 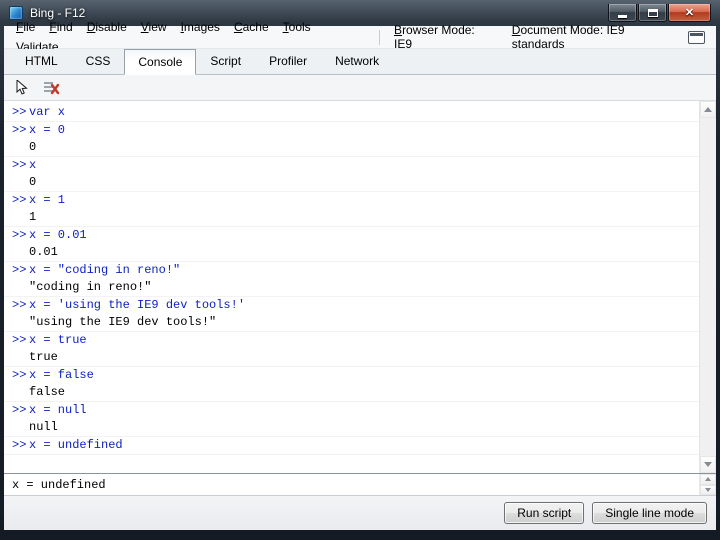 What do you see at coordinates (47, 130) in the screenshot?
I see `console-command: x = 0` at bounding box center [47, 130].